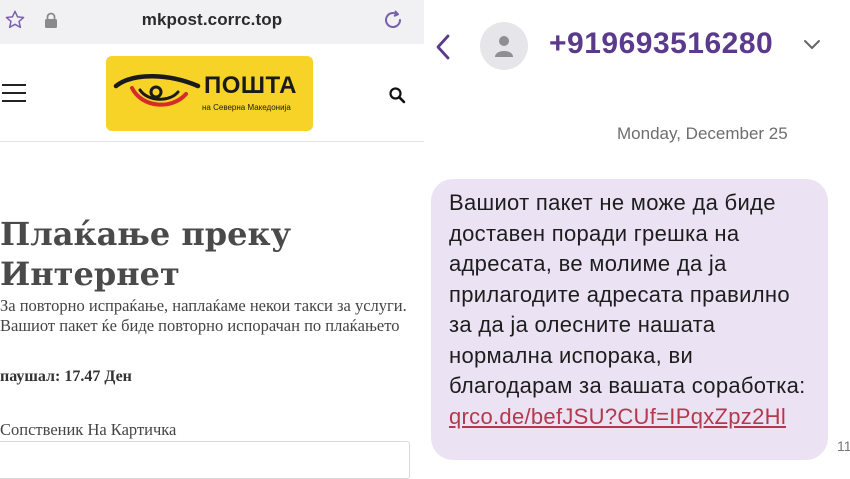 Image resolution: width=850 pixels, height=479 pixels. I want to click on url-text: mkpost.corrc.top, so click(212, 20).